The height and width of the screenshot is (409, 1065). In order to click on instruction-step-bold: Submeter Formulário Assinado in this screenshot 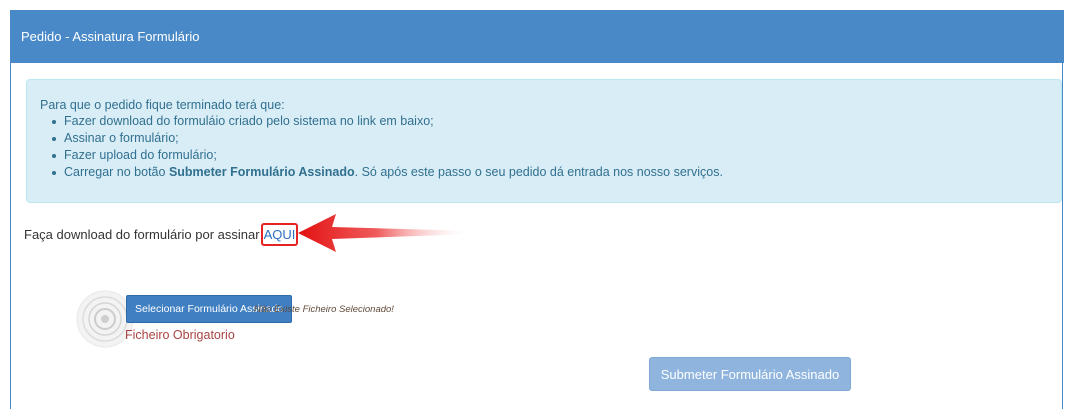, I will do `click(261, 172)`.